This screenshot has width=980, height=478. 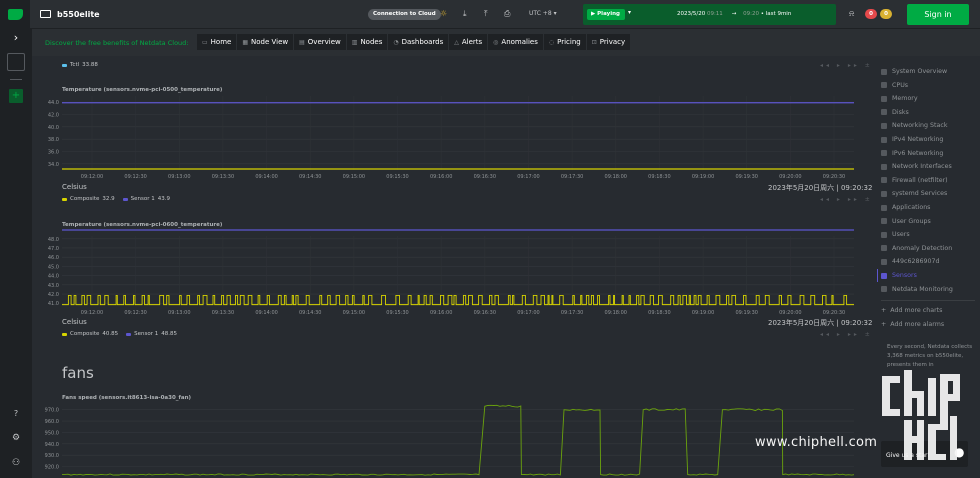 What do you see at coordinates (912, 153) in the screenshot?
I see `sidebar-item: IPv6 Networking` at bounding box center [912, 153].